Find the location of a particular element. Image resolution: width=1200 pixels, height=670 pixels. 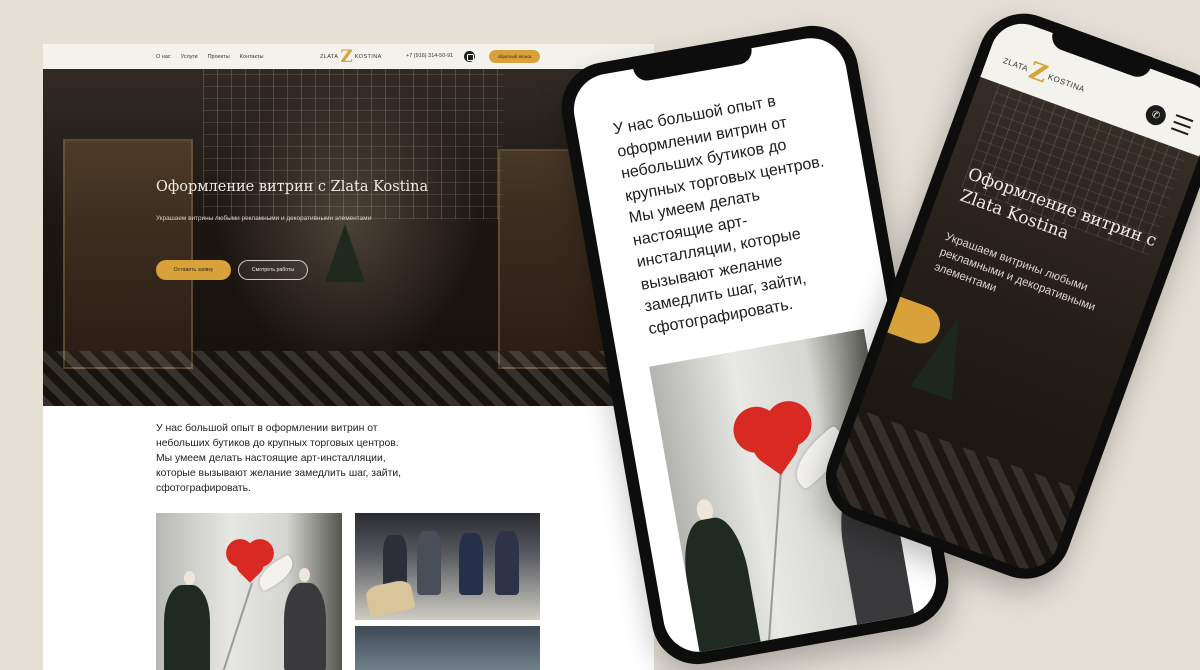

photo-mannequin-head-right is located at coordinates (304, 575).